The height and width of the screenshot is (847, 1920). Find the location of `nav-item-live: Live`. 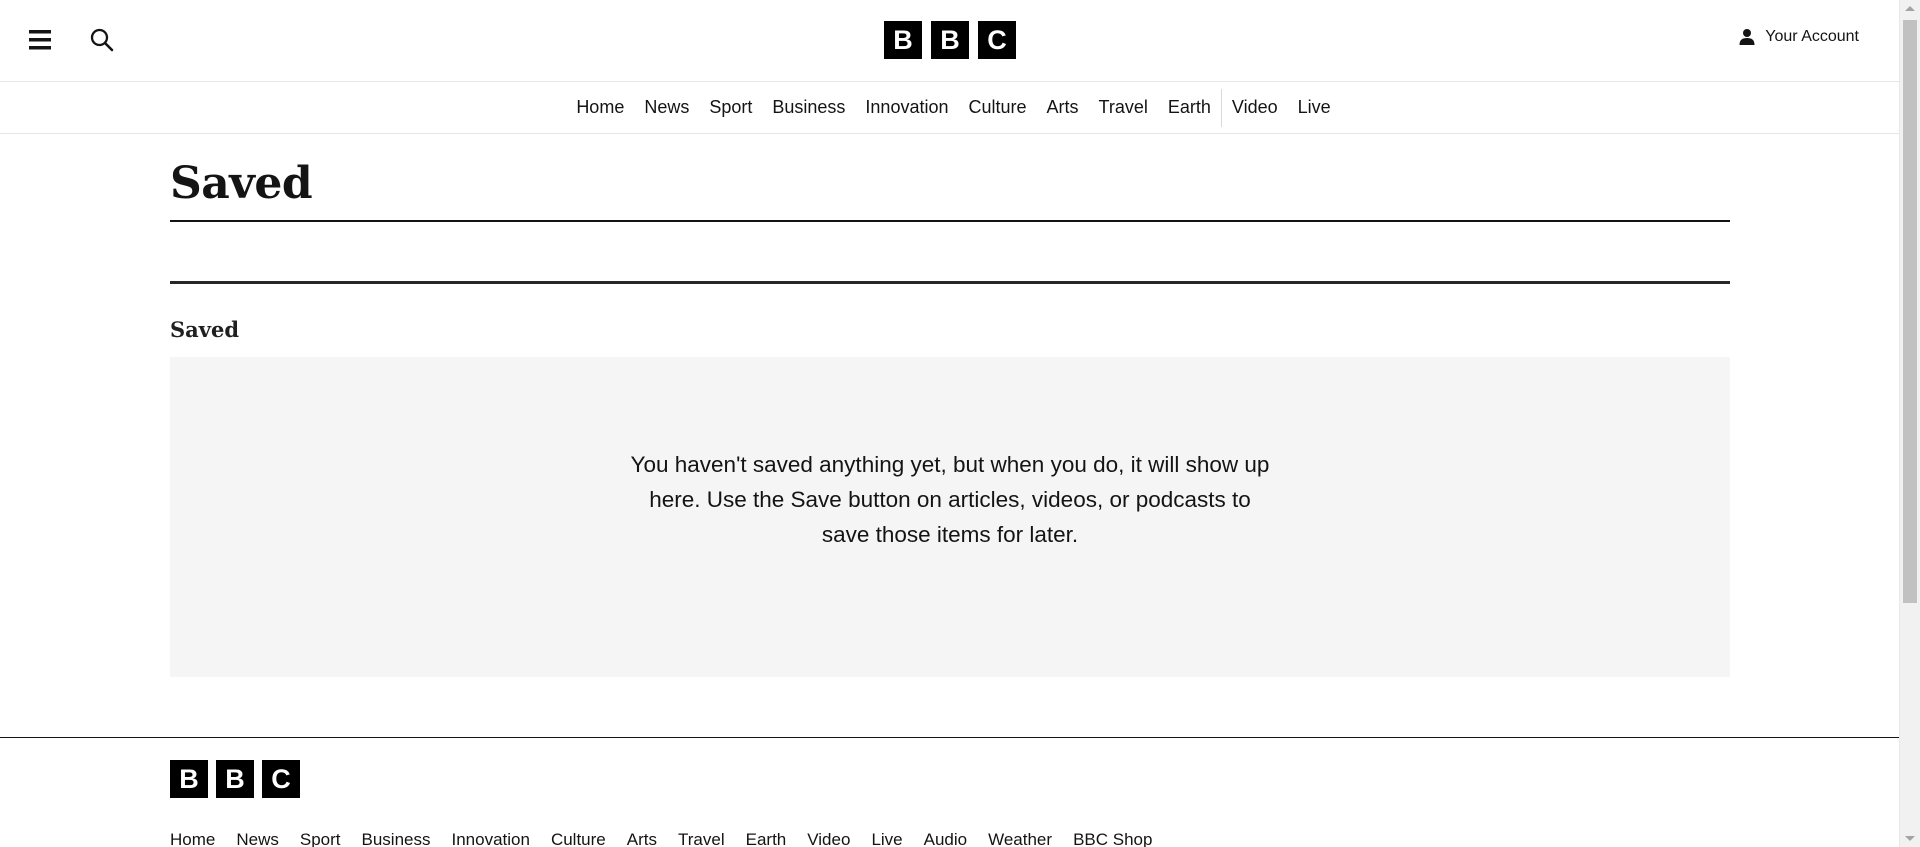

nav-item-live: Live is located at coordinates (1314, 107).